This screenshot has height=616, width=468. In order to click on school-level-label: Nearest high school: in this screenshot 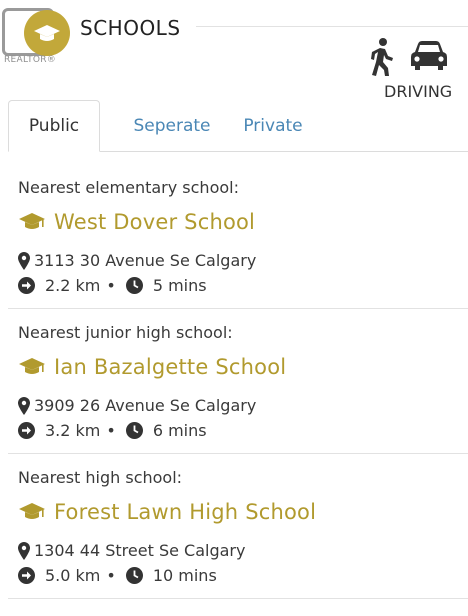, I will do `click(100, 477)`.